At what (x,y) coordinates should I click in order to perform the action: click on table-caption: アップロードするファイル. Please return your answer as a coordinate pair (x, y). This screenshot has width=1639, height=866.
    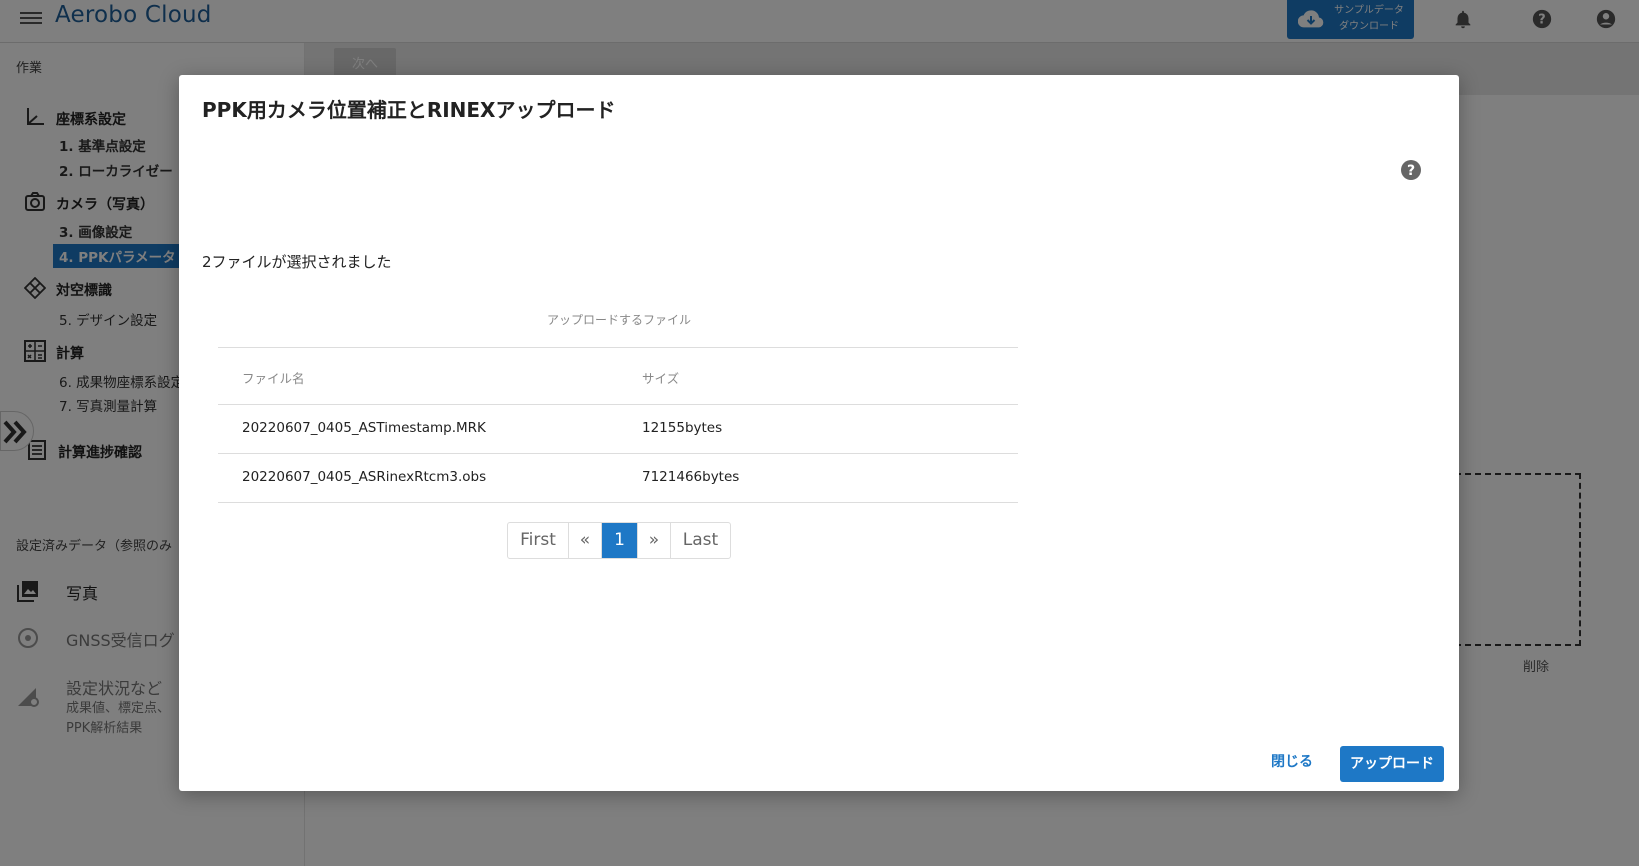
    Looking at the image, I should click on (618, 320).